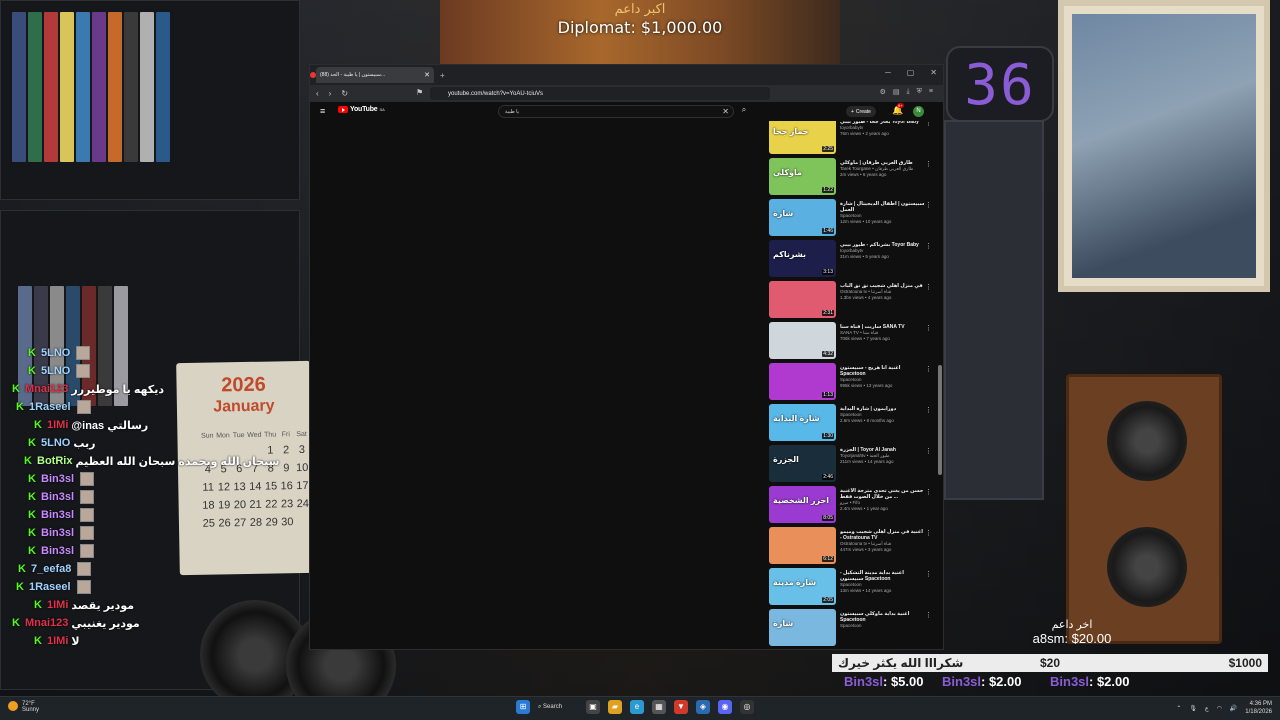 The image size is (1280, 720). Describe the element at coordinates (725, 111) in the screenshot. I see `clear-search-icon: ✕` at that location.